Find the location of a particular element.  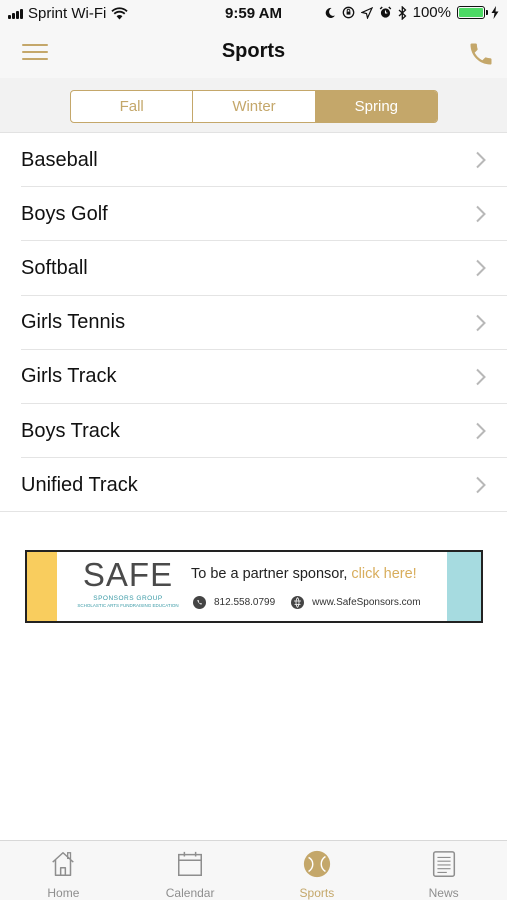

banner-teal-stripe is located at coordinates (464, 586).